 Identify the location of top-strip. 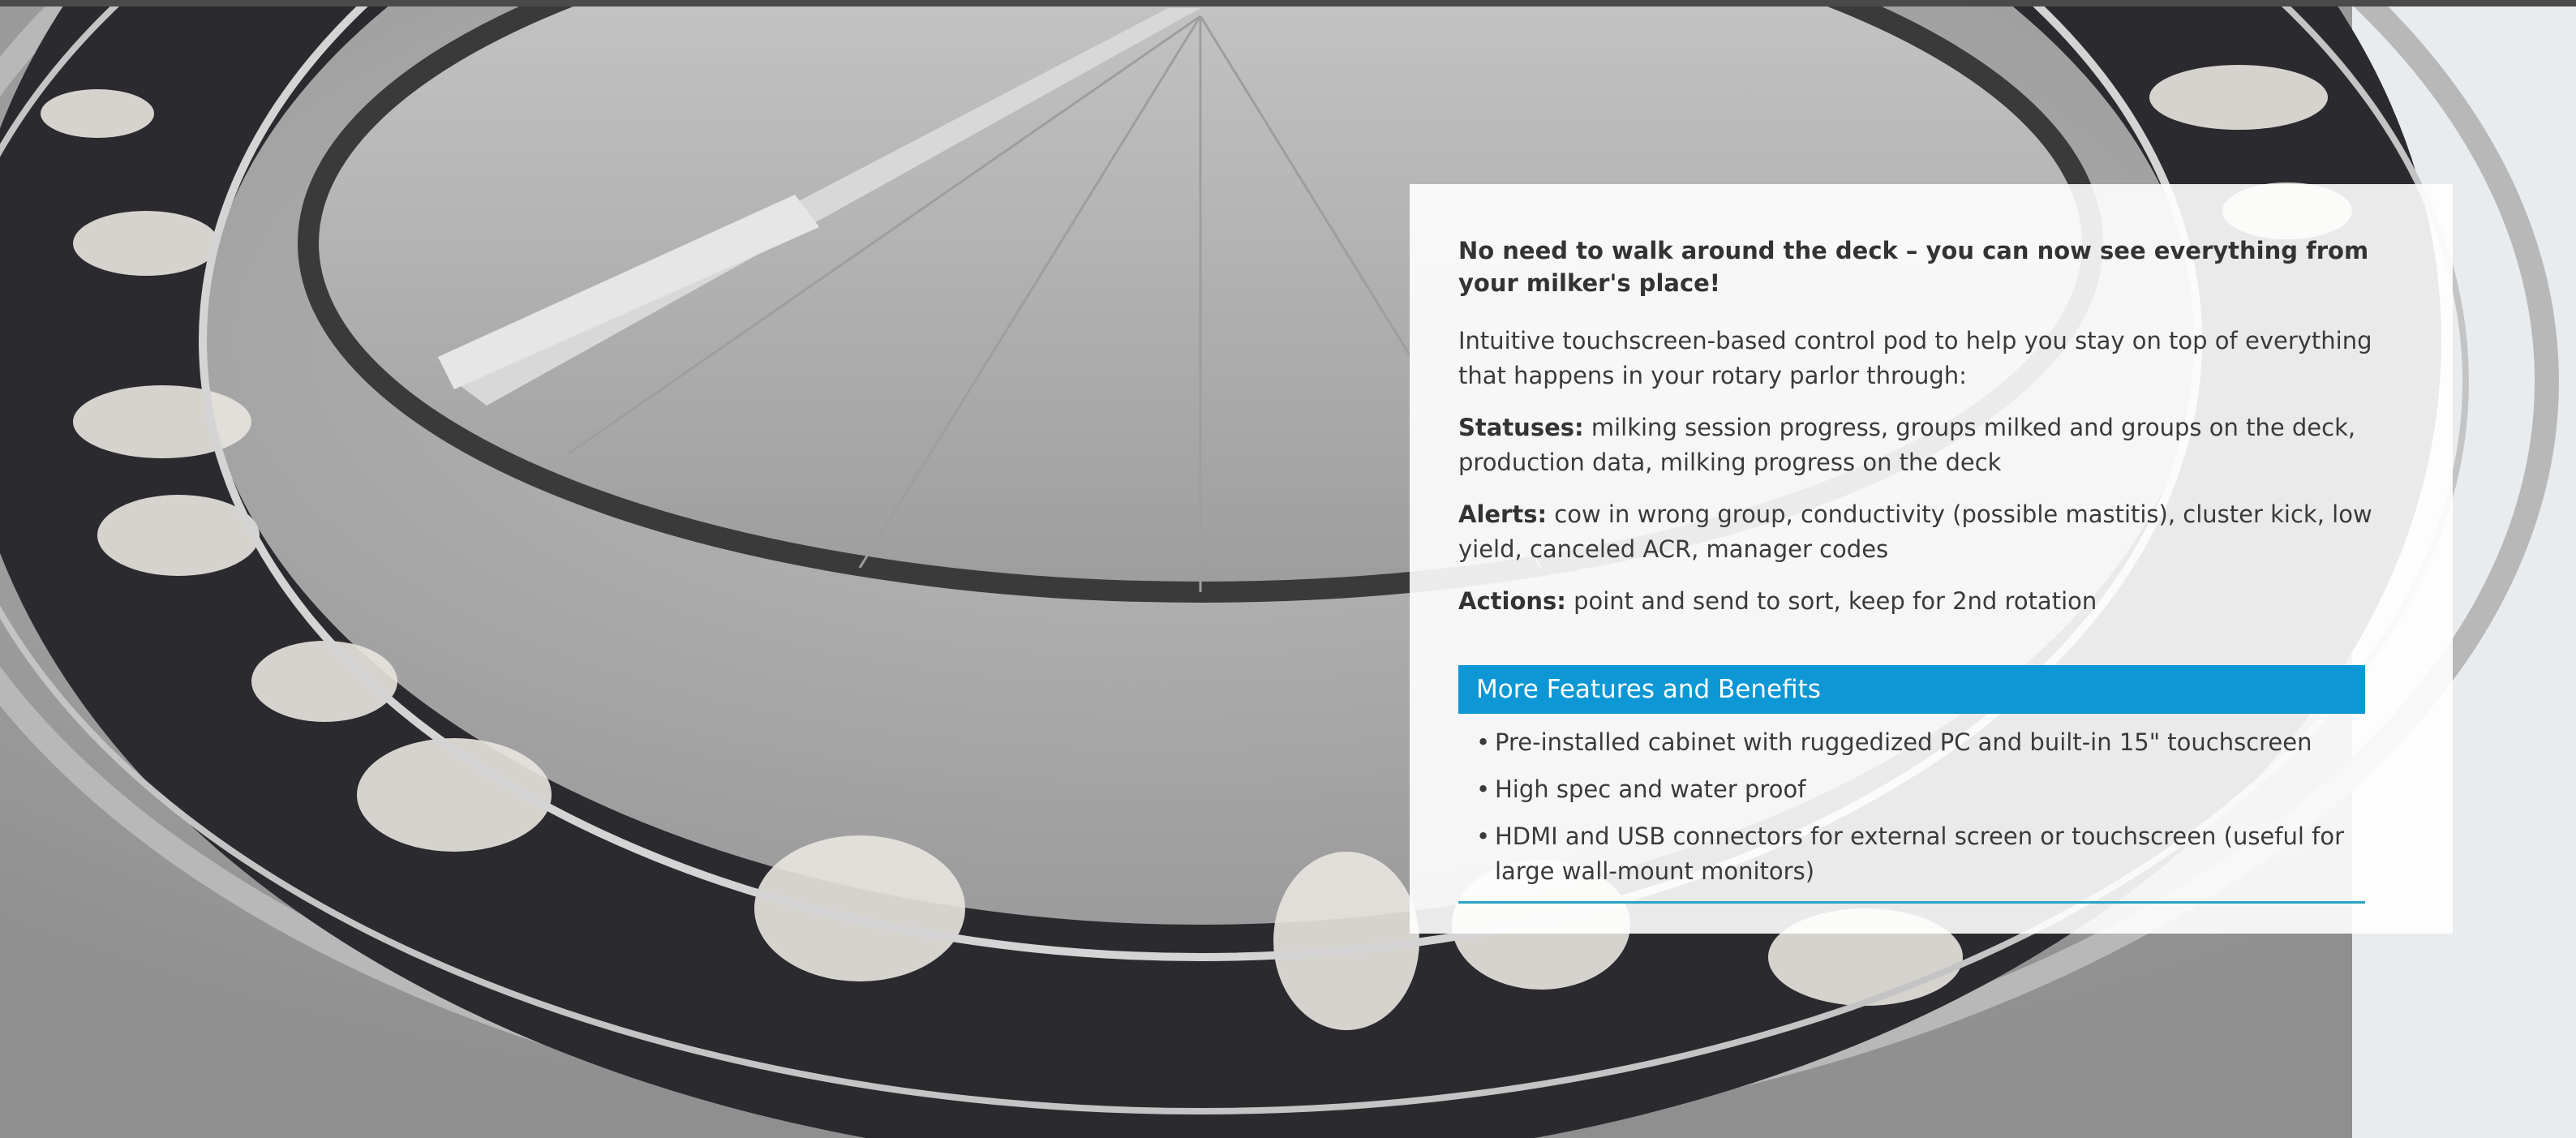
(1288, 3).